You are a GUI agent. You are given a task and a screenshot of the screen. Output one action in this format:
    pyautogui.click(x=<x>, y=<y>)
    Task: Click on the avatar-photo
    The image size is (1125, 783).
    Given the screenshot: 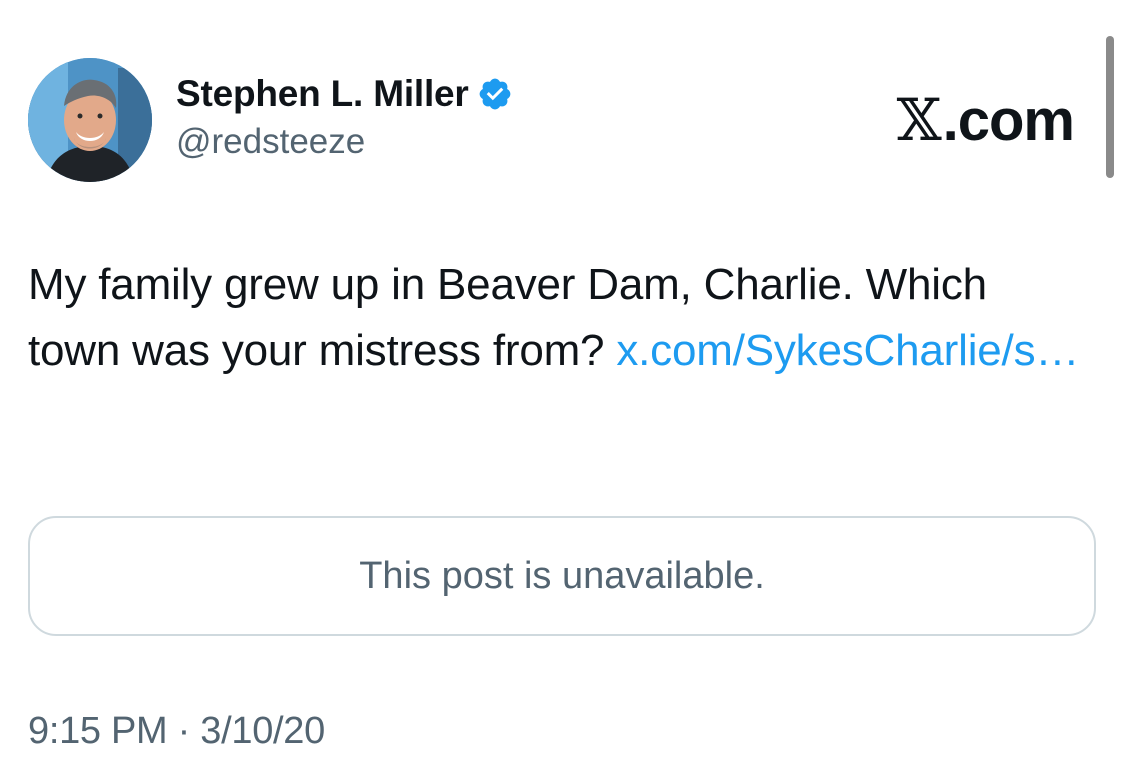 What is the action you would take?
    pyautogui.click(x=90, y=120)
    